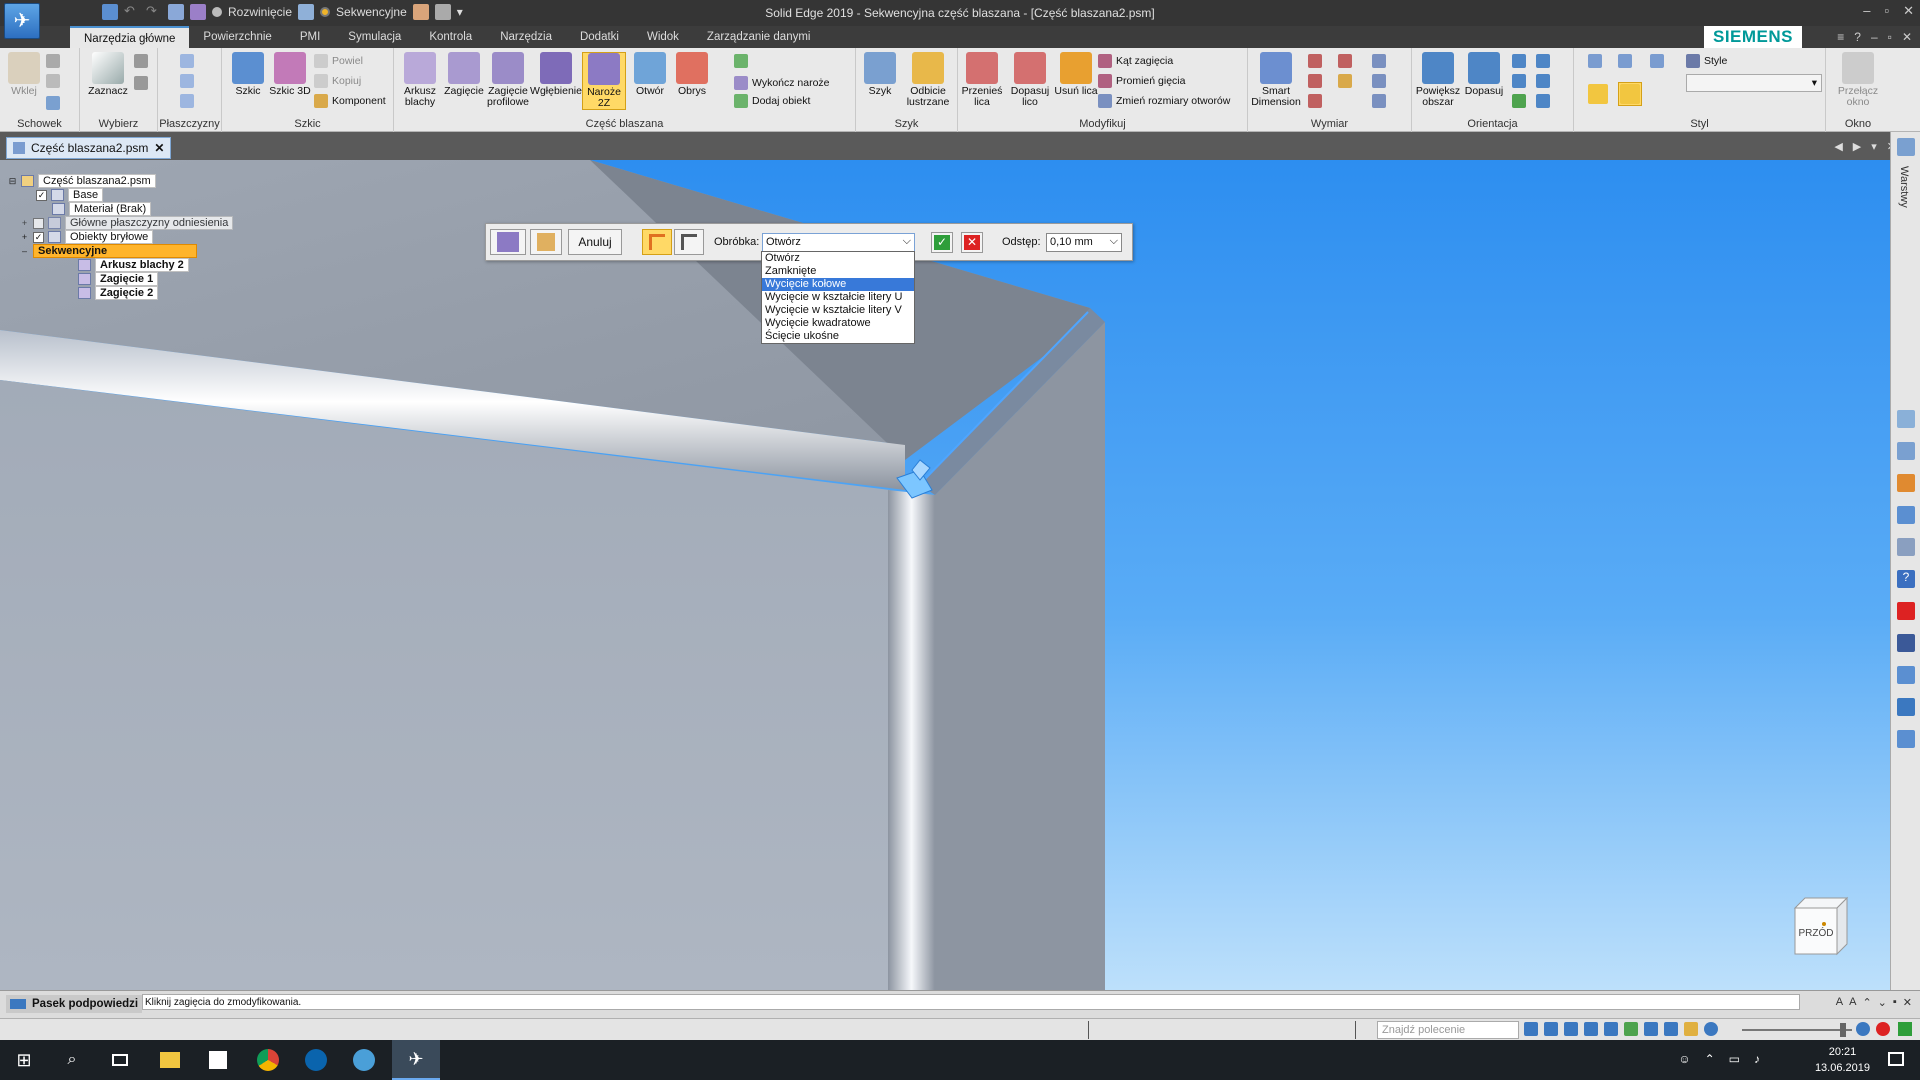 The image size is (1920, 1080). I want to click on gap-input: 0,10 mm ⌵, so click(1084, 242).